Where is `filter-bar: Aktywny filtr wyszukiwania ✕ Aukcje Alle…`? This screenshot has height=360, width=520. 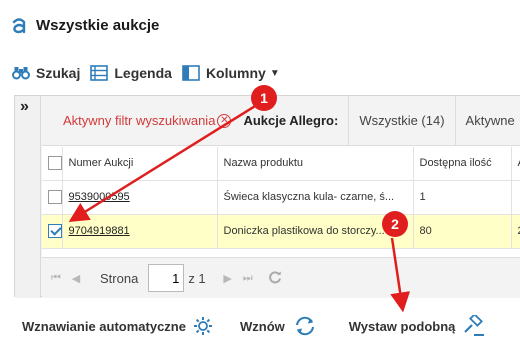
filter-bar: Aktywny filtr wyszukiwania ✕ Aukcje Alle… is located at coordinates (281, 121).